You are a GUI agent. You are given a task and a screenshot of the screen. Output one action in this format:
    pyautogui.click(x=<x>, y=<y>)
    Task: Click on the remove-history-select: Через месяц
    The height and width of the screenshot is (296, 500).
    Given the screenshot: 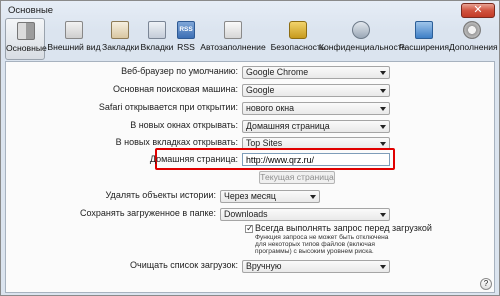 What is the action you would take?
    pyautogui.click(x=270, y=196)
    